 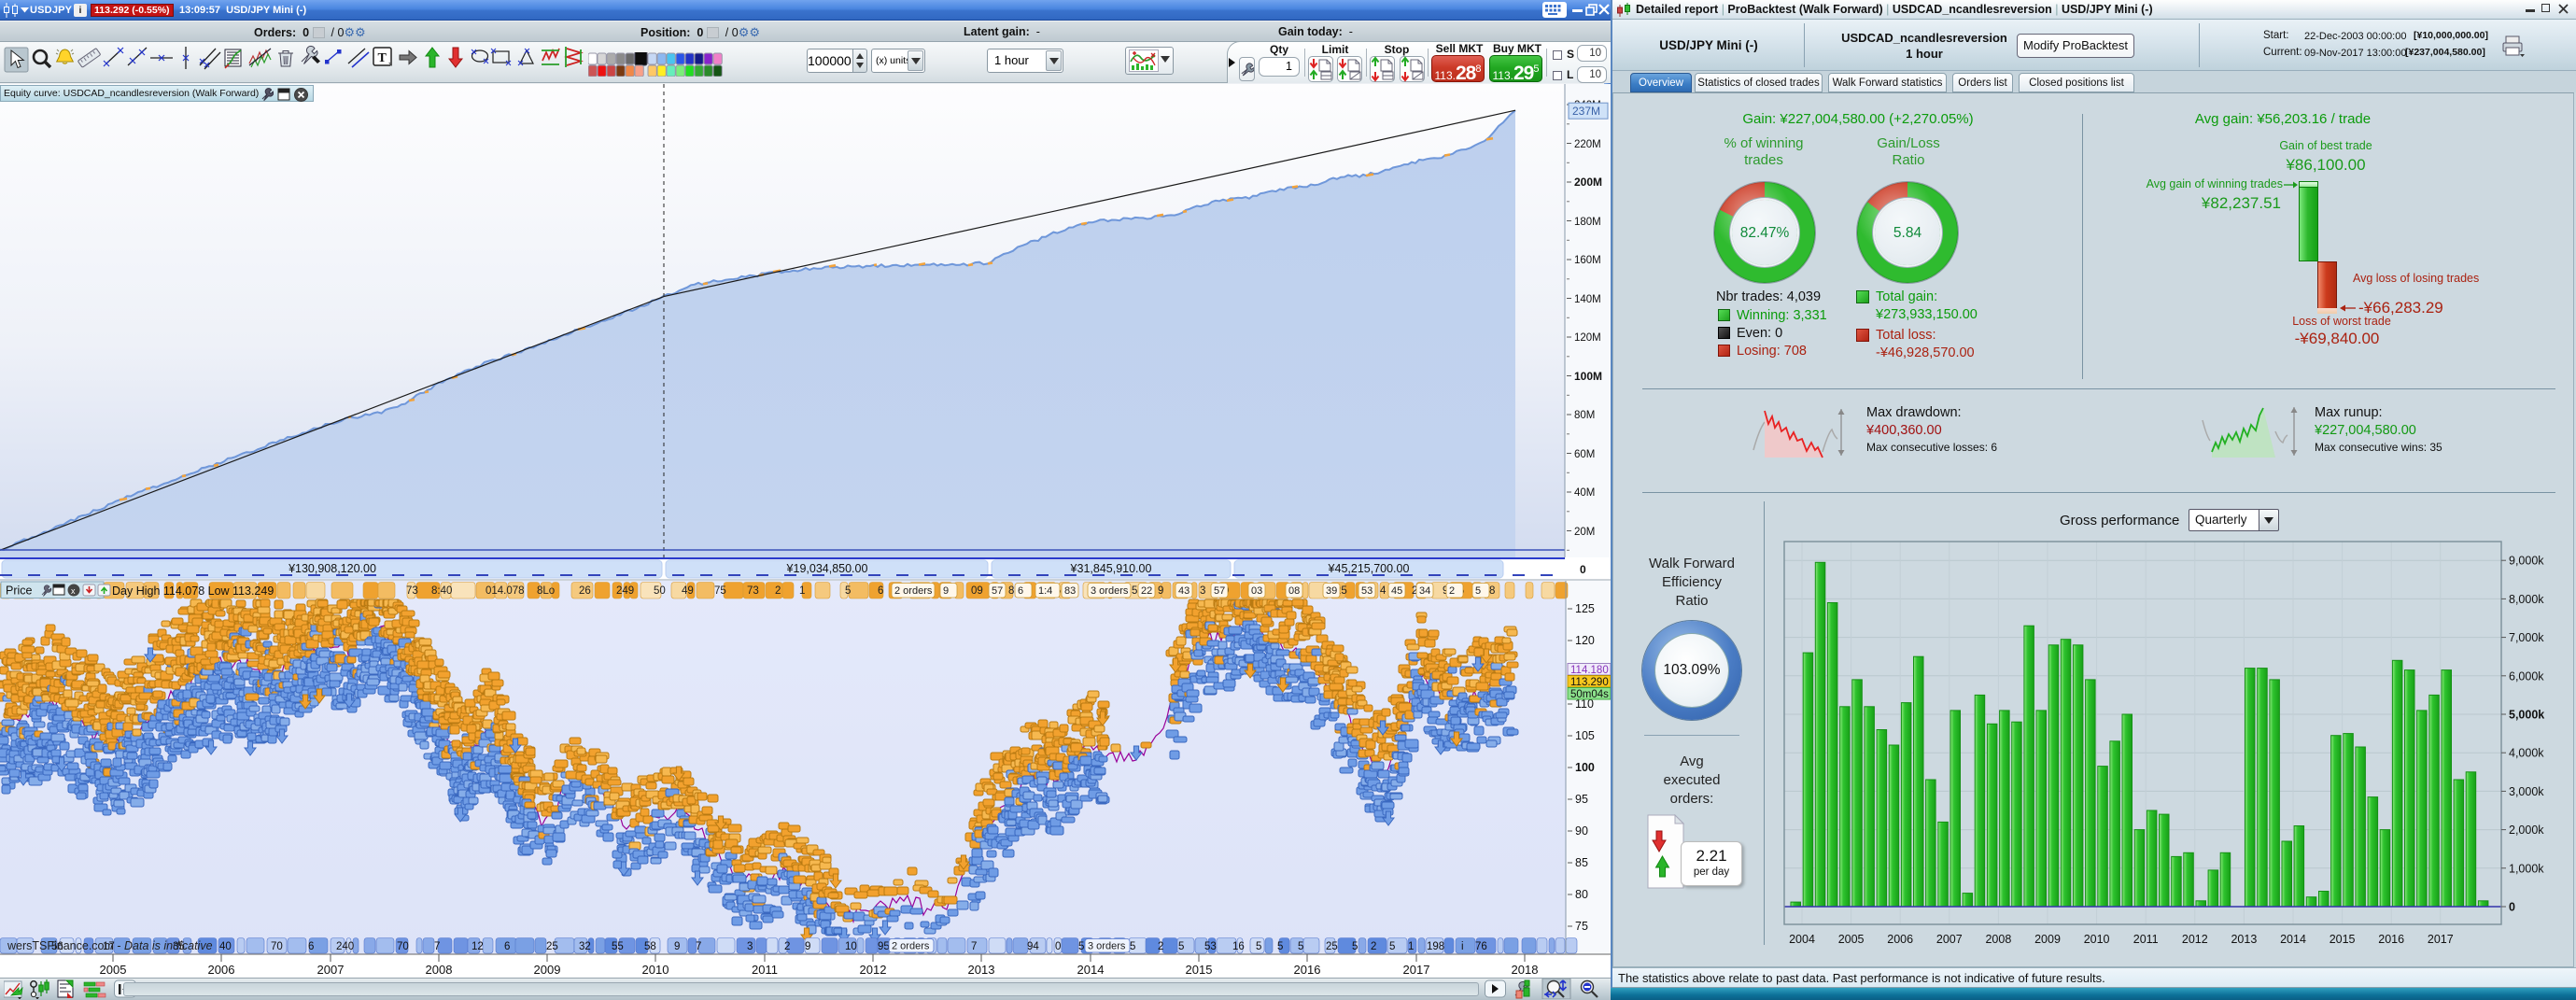 What do you see at coordinates (1091, 970) in the screenshot?
I see `svg-text: 2014` at bounding box center [1091, 970].